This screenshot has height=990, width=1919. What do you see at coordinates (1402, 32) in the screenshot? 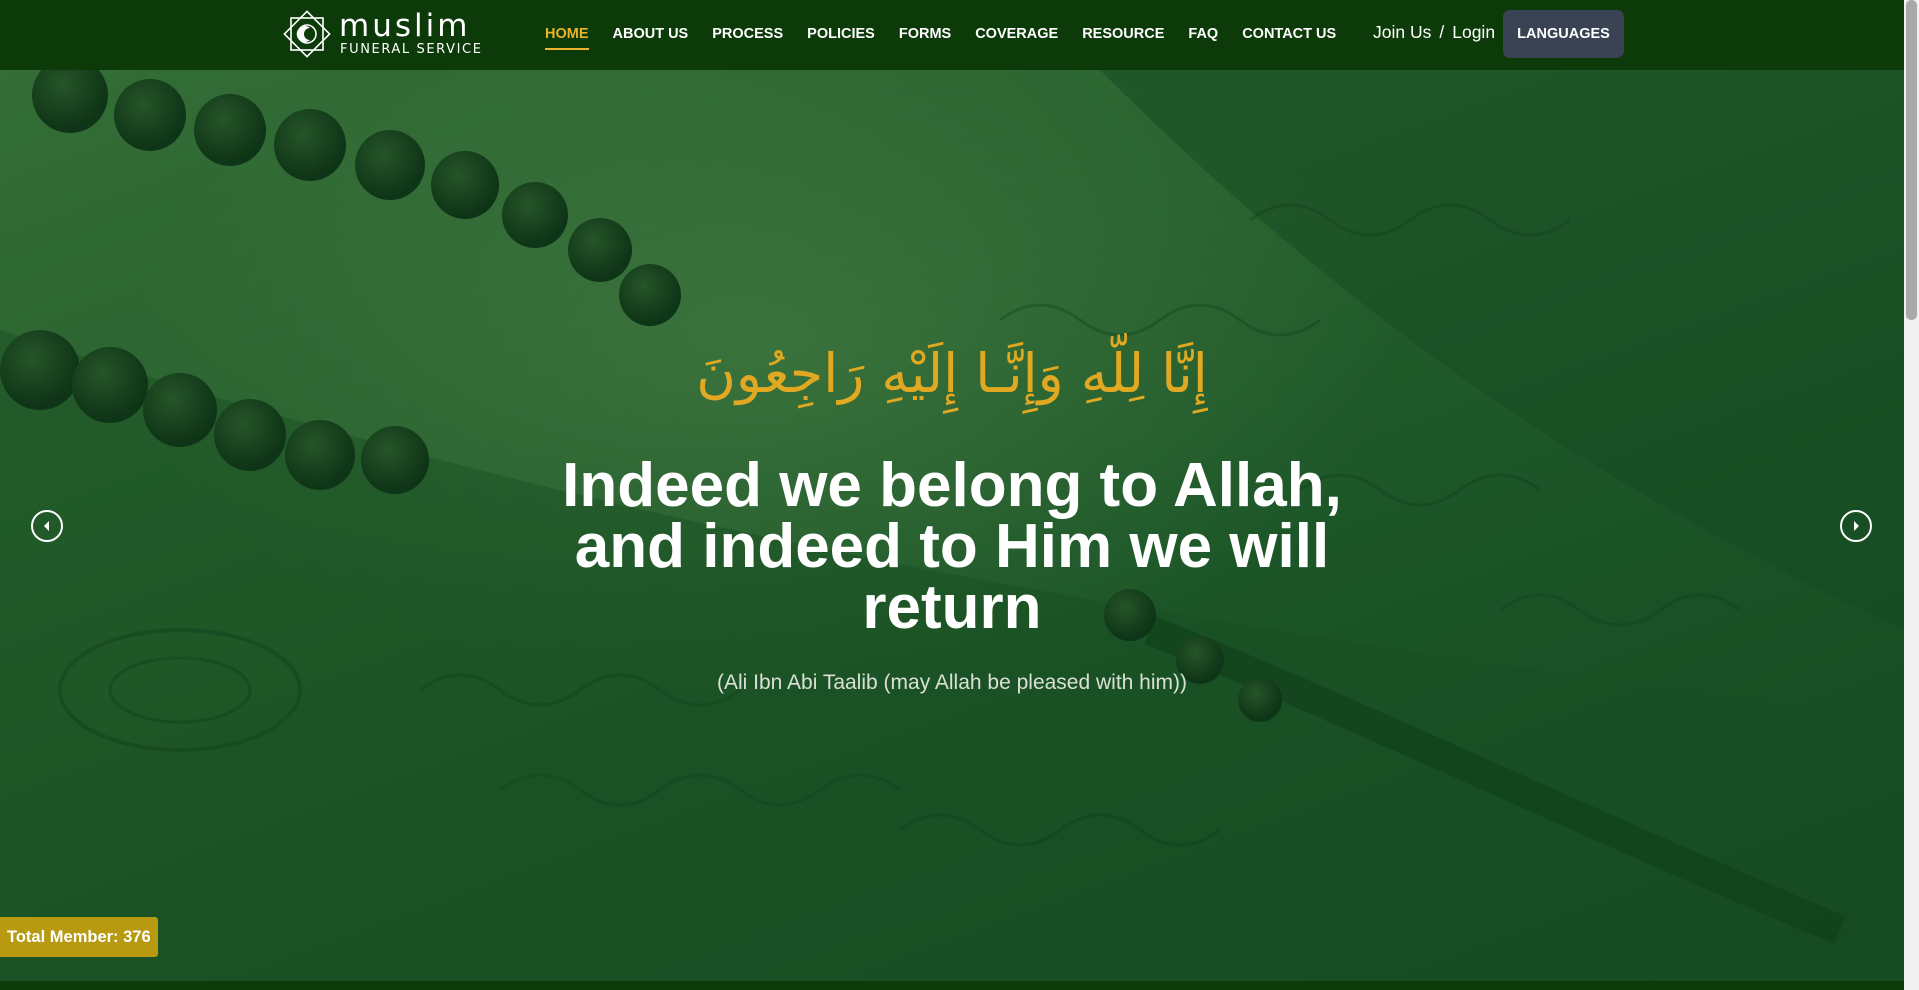
I see `join-us-link: Join Us` at bounding box center [1402, 32].